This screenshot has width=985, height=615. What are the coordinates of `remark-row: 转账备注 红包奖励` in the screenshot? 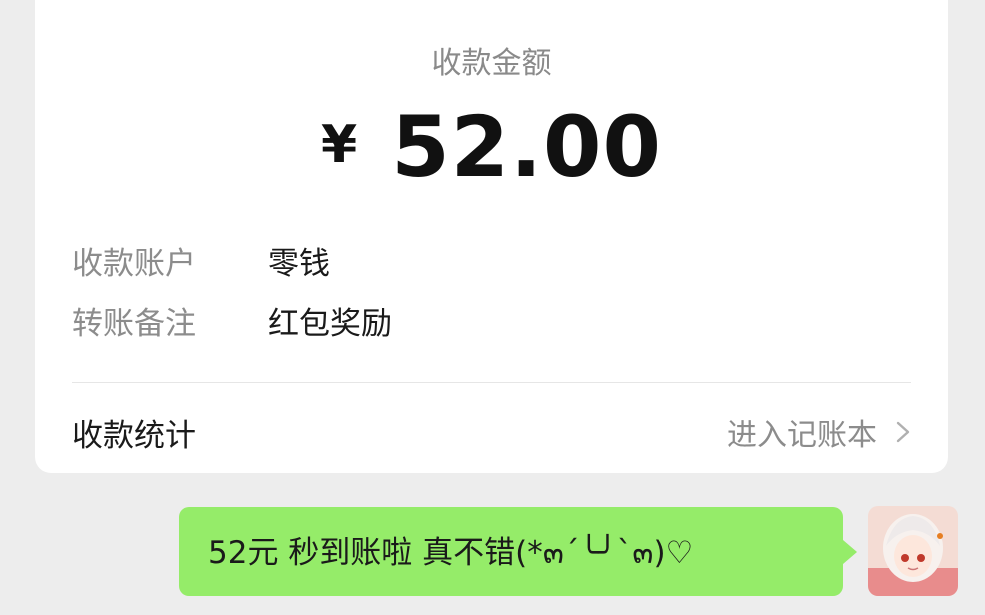 It's located at (232, 320).